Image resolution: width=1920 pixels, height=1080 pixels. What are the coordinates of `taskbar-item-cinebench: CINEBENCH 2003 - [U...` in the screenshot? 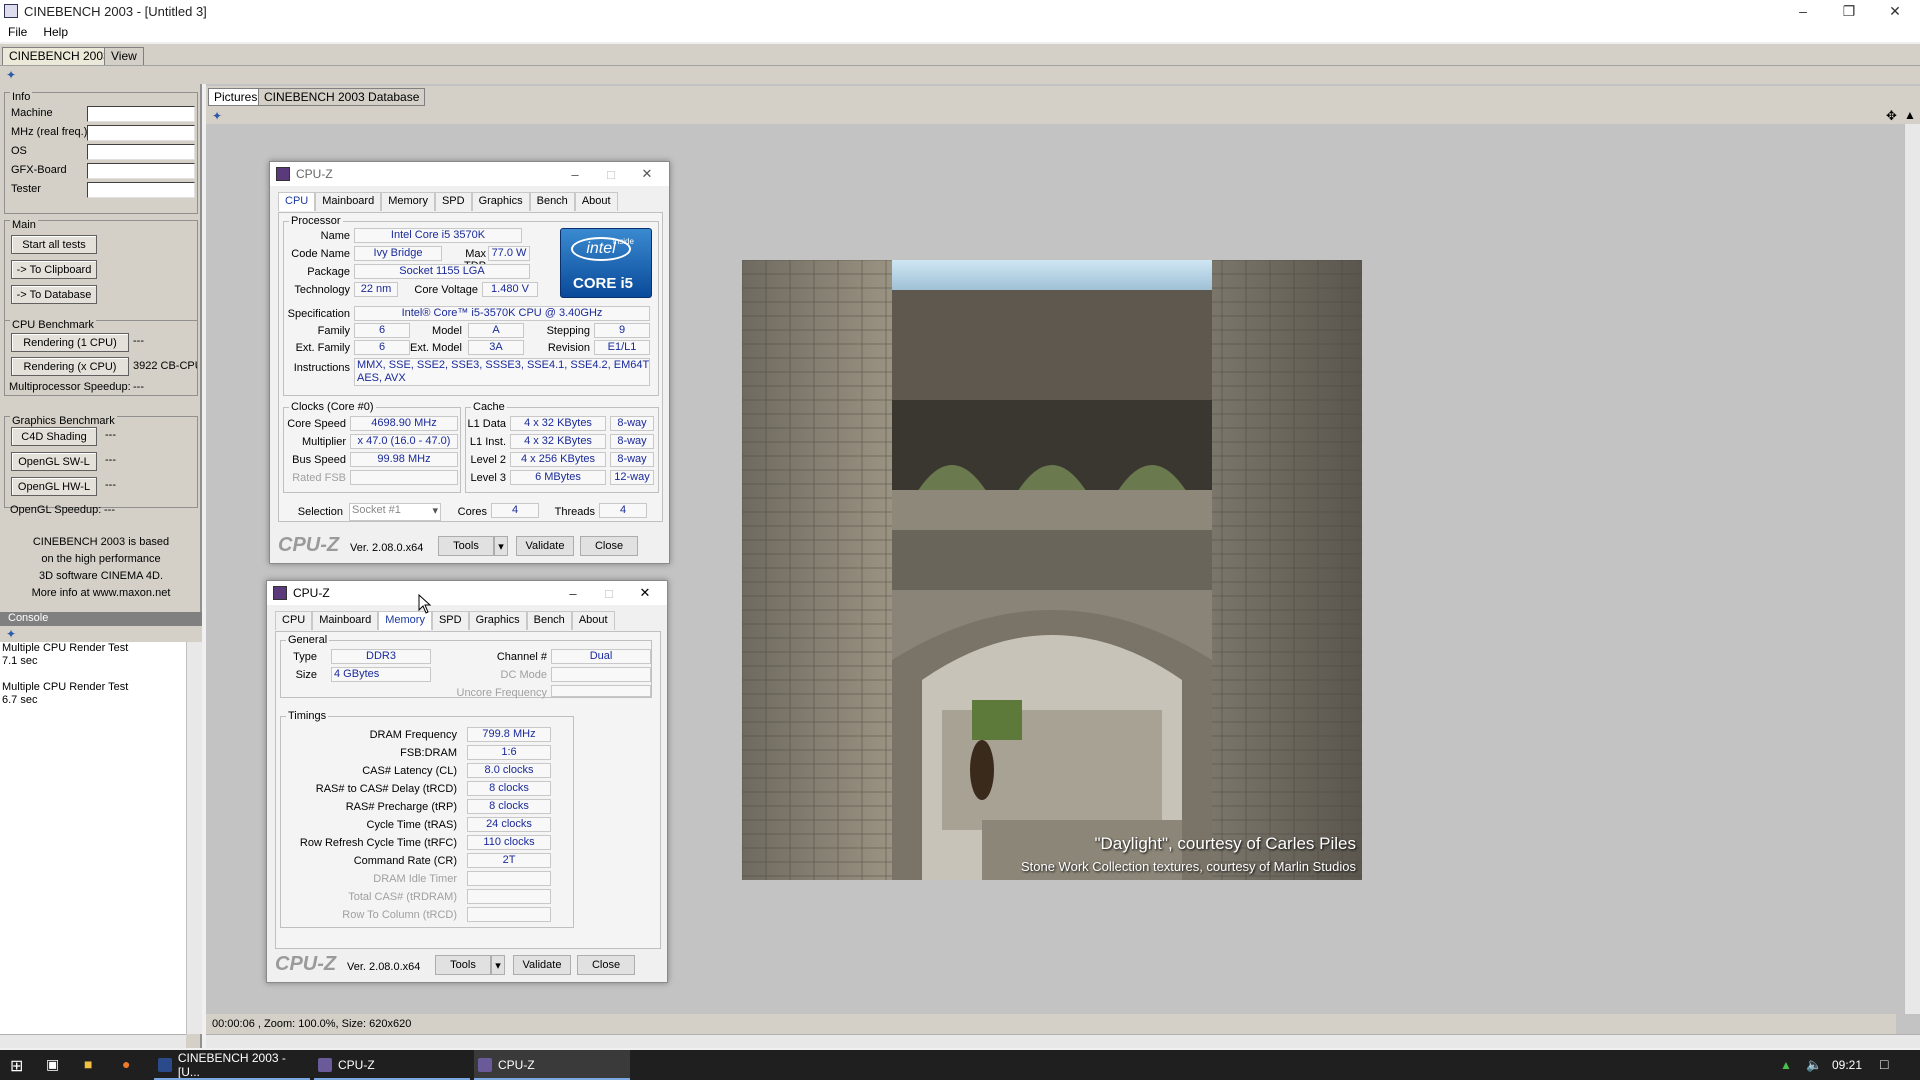 It's located at (232, 1065).